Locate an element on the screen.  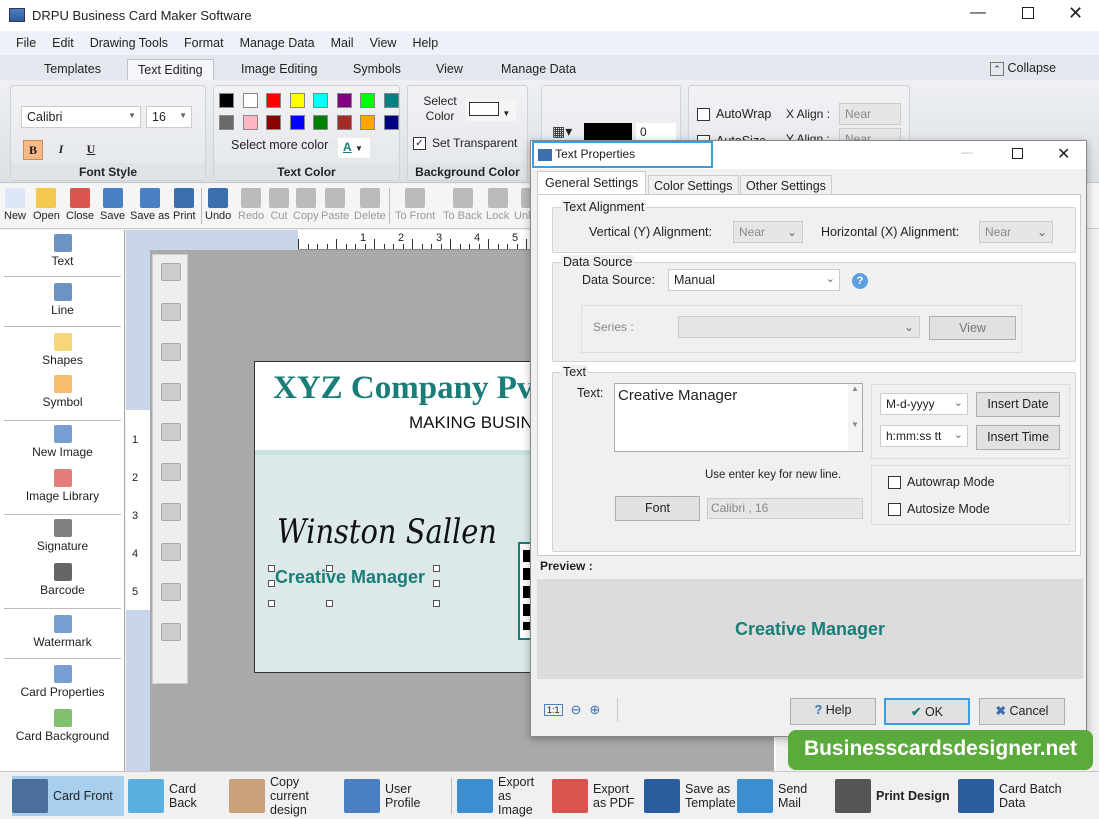
cancel-button: ✖ Cancel is located at coordinates (1022, 711).